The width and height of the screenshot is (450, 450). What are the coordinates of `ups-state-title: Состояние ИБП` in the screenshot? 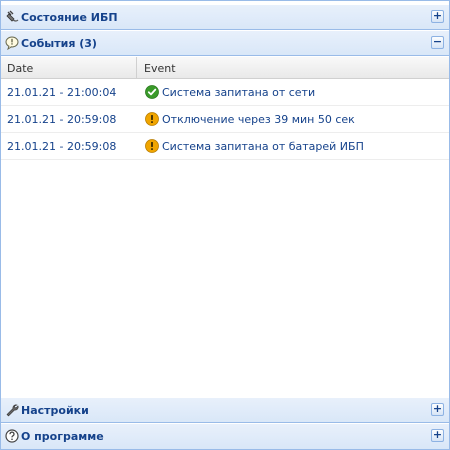 It's located at (69, 17).